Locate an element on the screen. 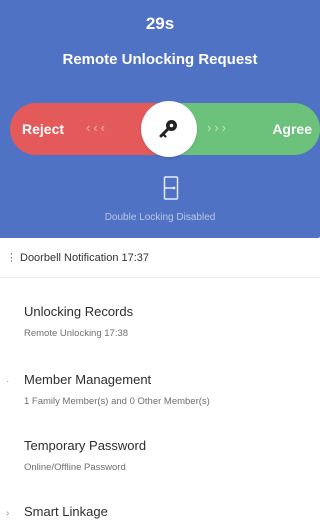  menu-item-title: Smart Linkage is located at coordinates (66, 511).